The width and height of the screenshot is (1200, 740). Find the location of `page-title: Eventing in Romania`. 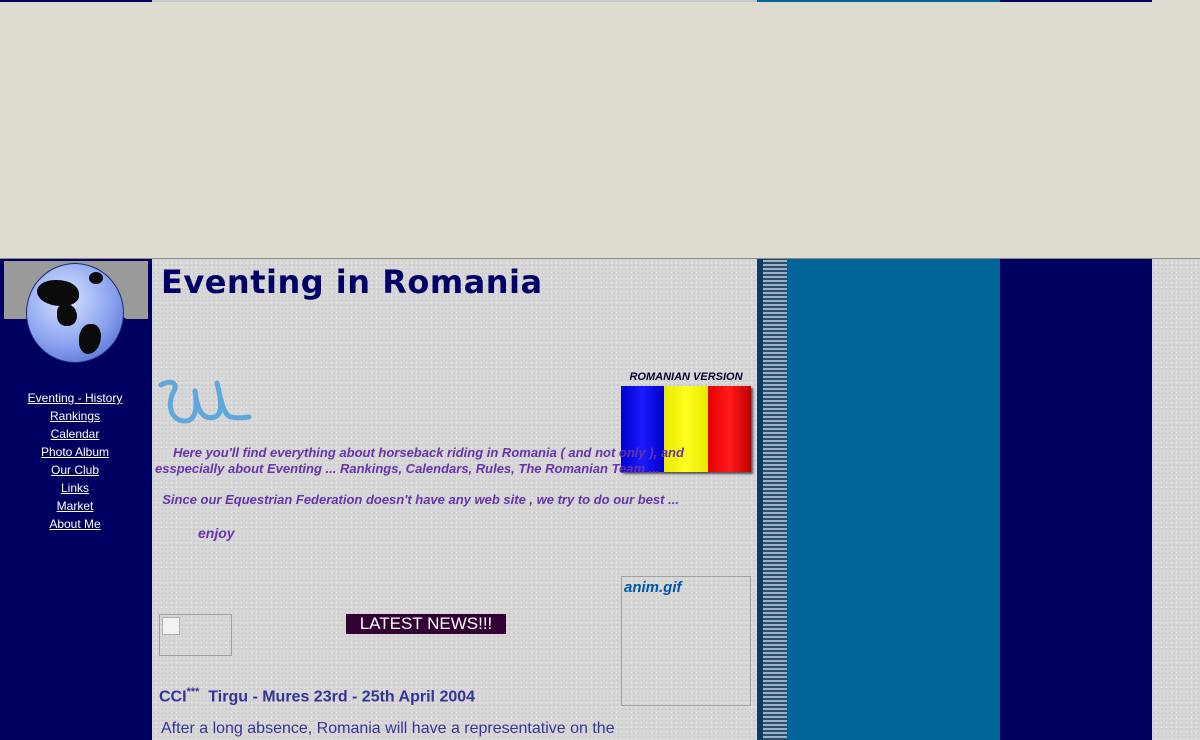

page-title: Eventing in Romania is located at coordinates (352, 282).